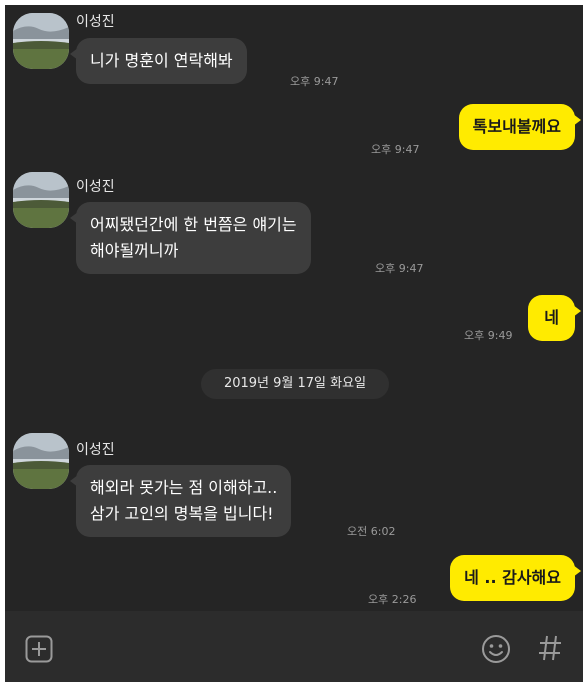 Image resolution: width=587 pixels, height=687 pixels. What do you see at coordinates (193, 224) in the screenshot?
I see `message-text-line: 어찌됐던간에 한 번쯤은 얘기는` at bounding box center [193, 224].